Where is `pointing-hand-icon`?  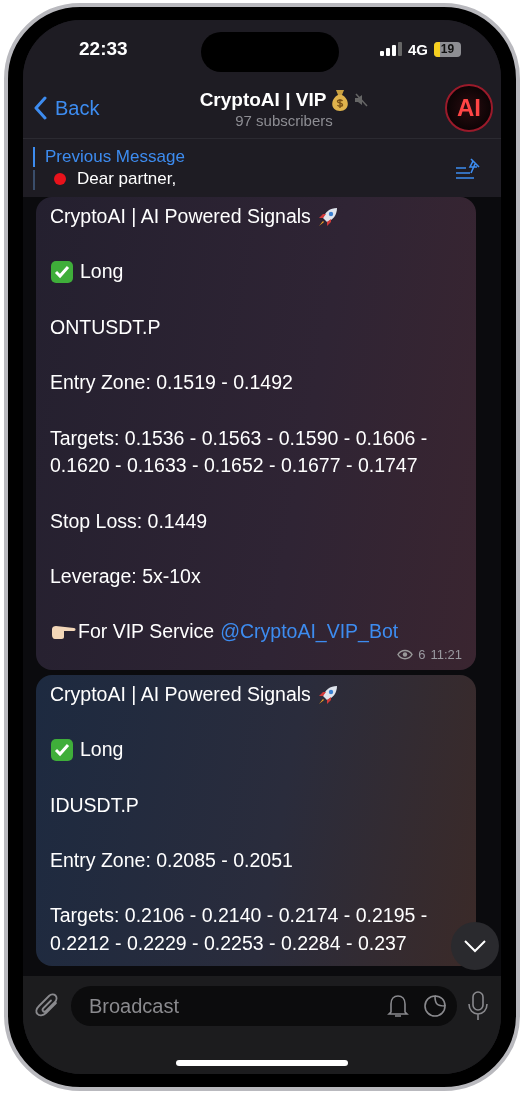
pointing-hand-icon is located at coordinates (63, 632).